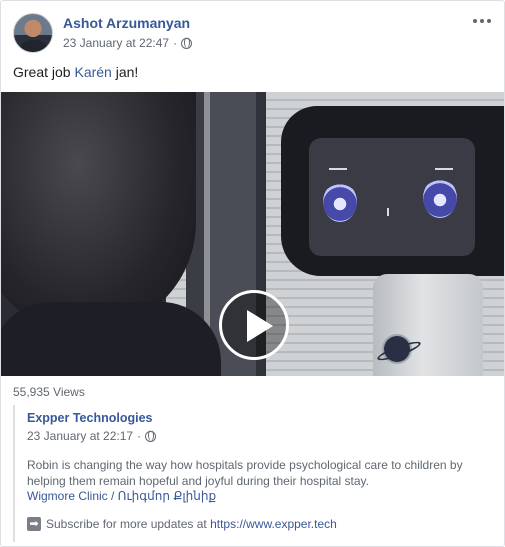 Image resolution: width=505 pixels, height=547 pixels. What do you see at coordinates (260, 326) in the screenshot?
I see `play-icon` at bounding box center [260, 326].